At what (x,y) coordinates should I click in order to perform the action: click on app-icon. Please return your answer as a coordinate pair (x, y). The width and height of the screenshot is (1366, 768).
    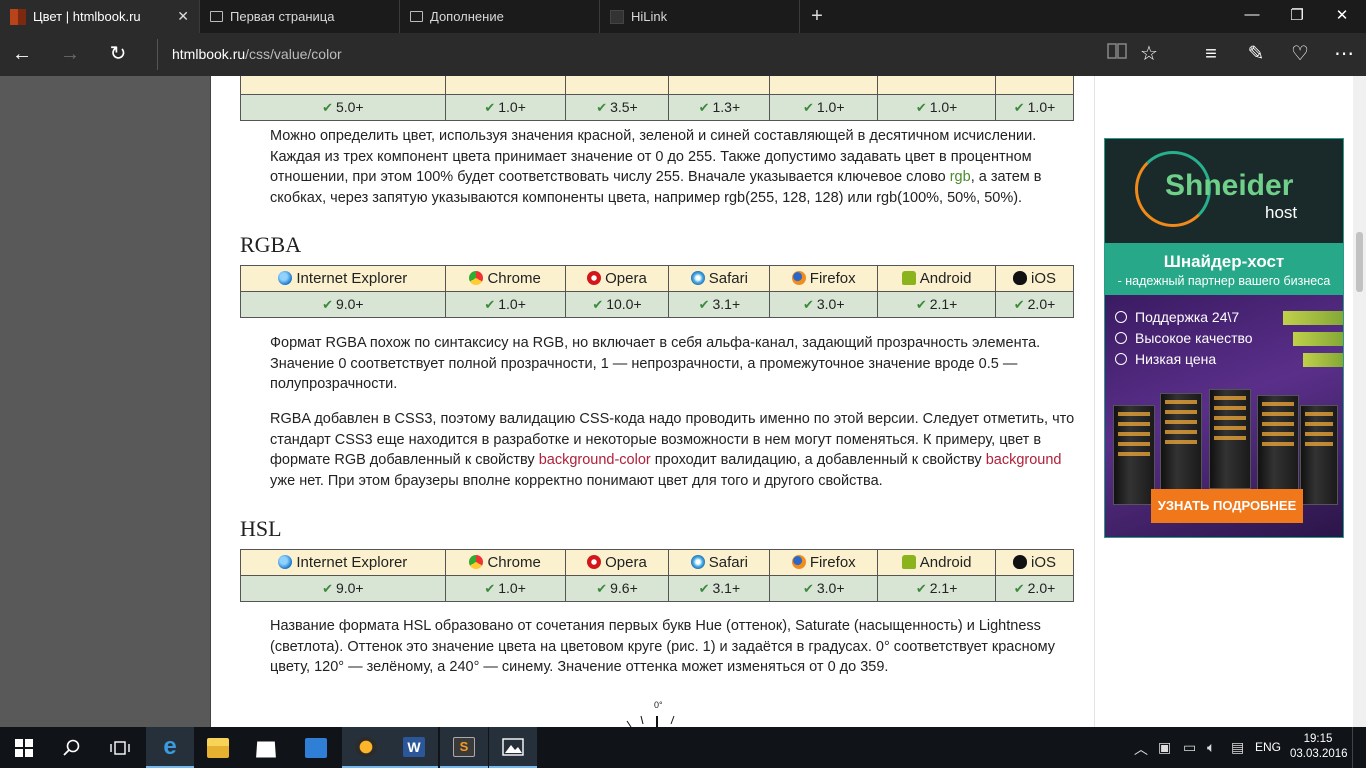
    Looking at the image, I should click on (316, 747).